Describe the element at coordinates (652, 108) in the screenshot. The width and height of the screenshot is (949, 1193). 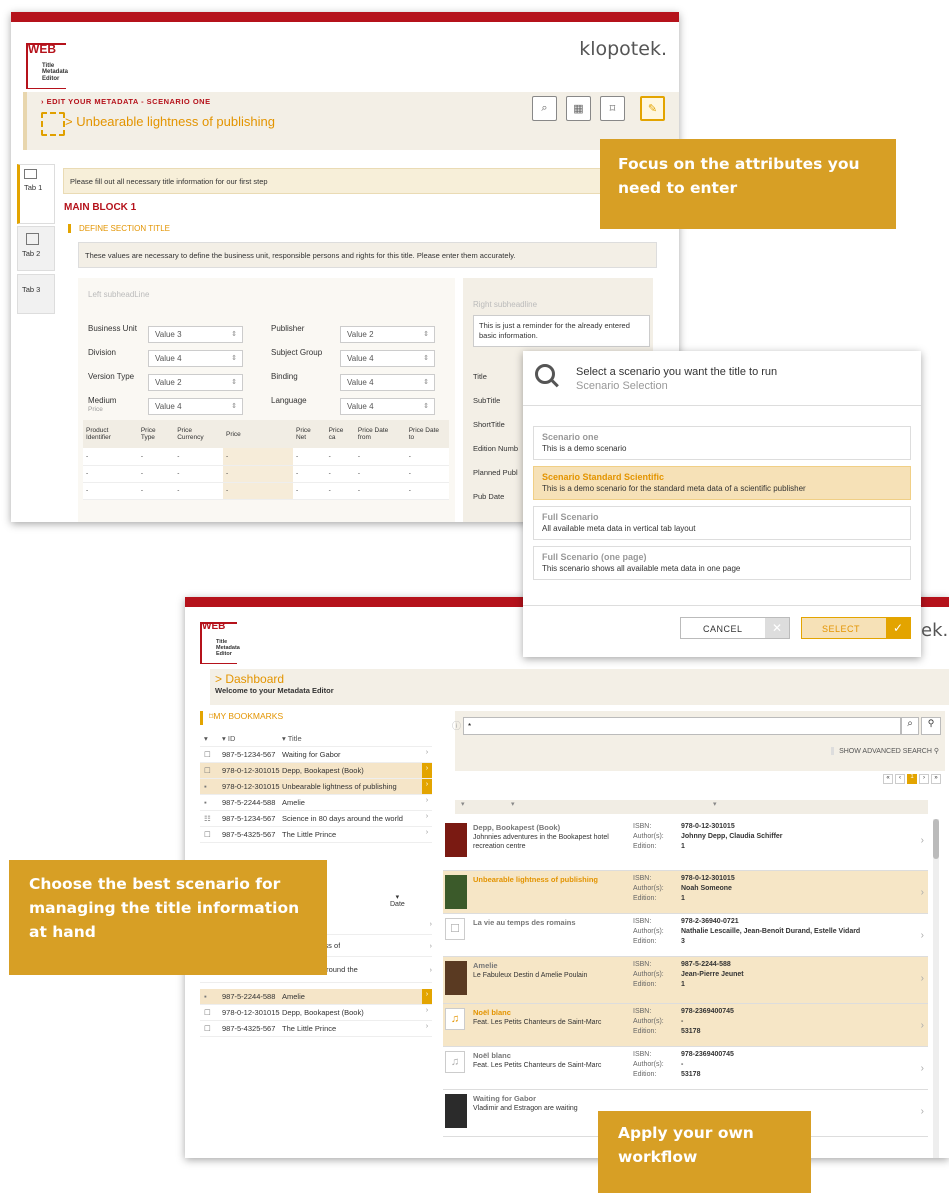
I see `edit-icon: ✎` at that location.